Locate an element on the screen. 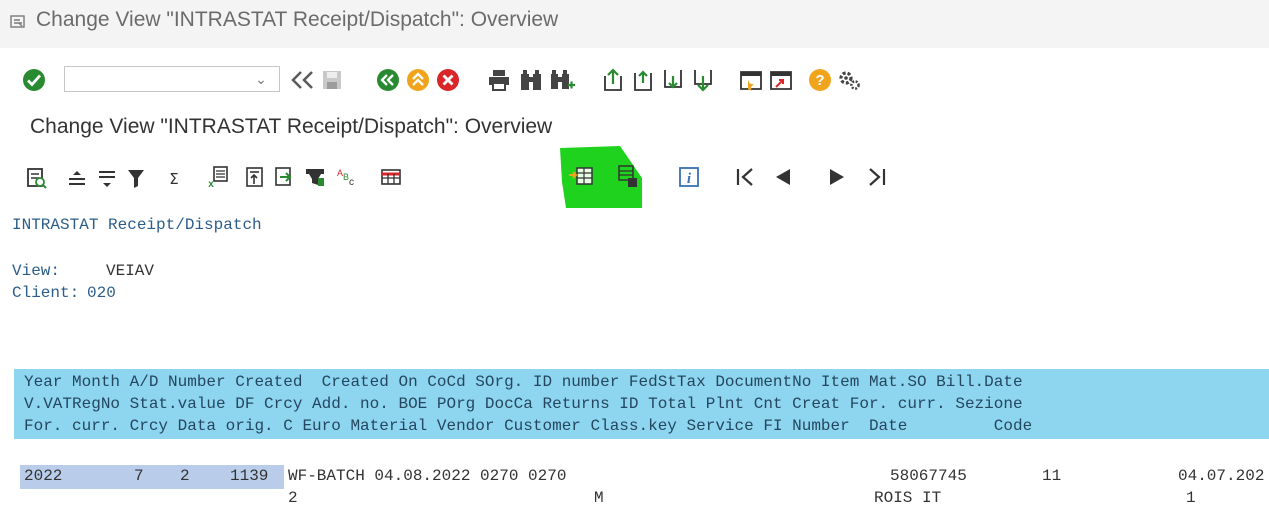 The image size is (1269, 508). insert-row-icon is located at coordinates (581, 176).